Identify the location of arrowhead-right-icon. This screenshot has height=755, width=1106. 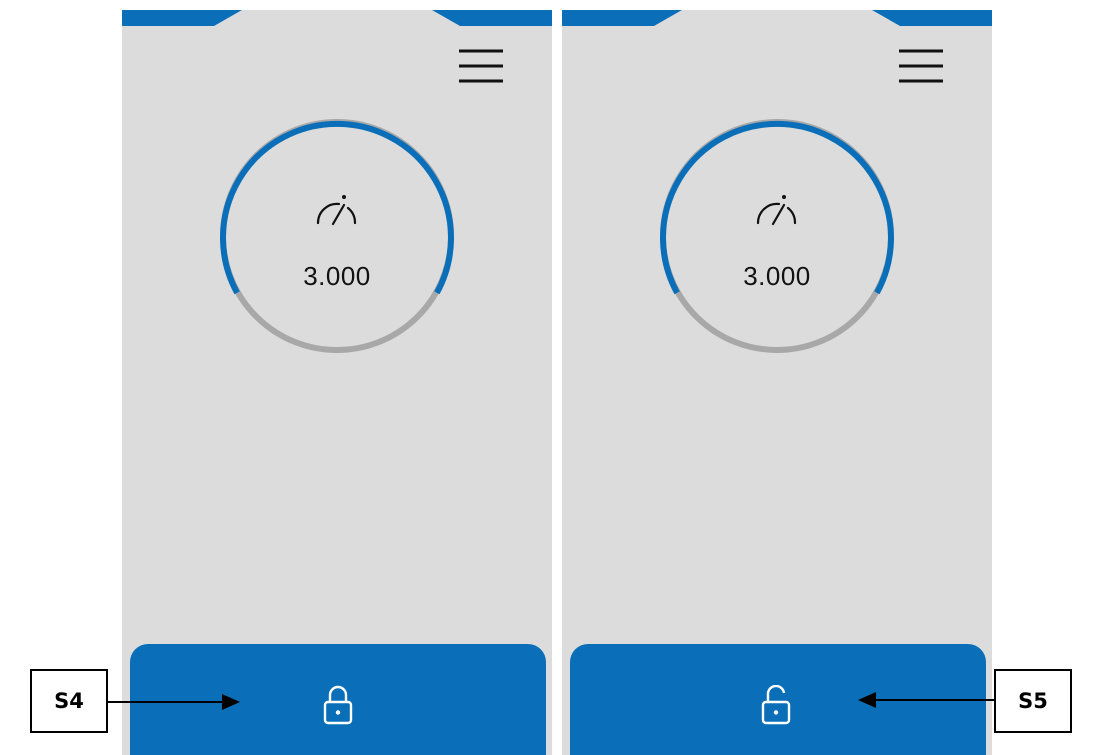
(231, 702).